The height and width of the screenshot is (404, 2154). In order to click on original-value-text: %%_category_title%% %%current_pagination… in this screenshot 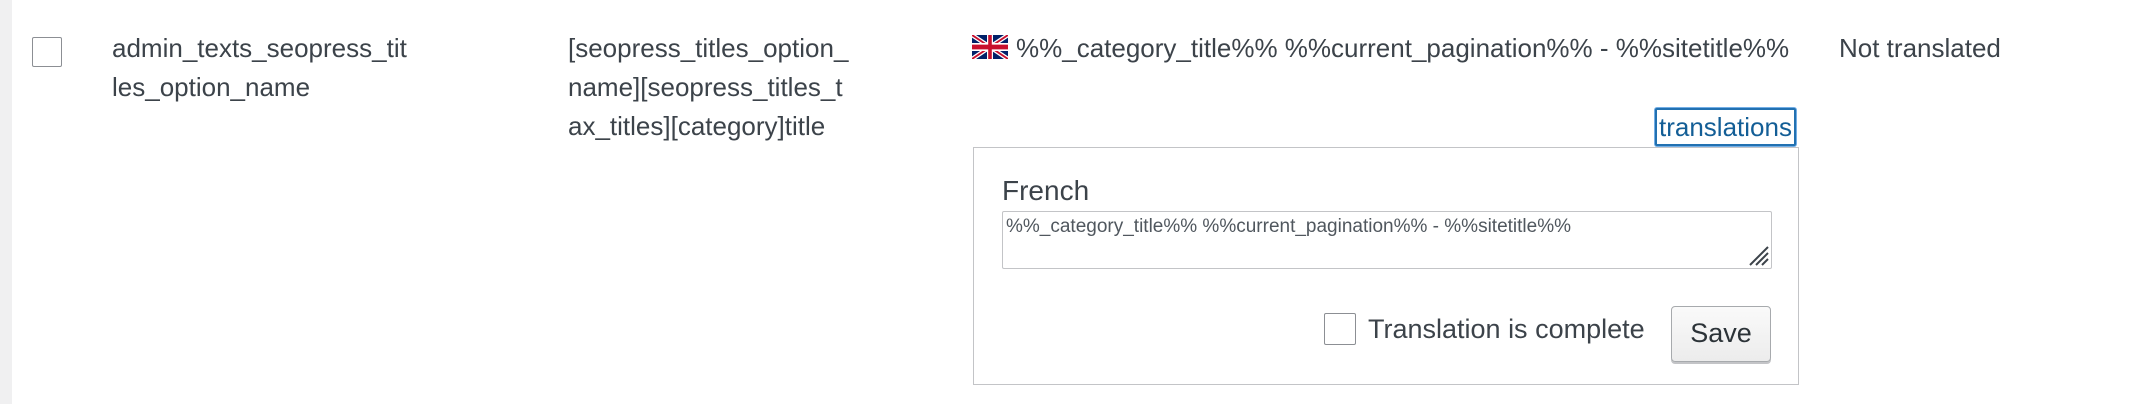, I will do `click(1403, 48)`.